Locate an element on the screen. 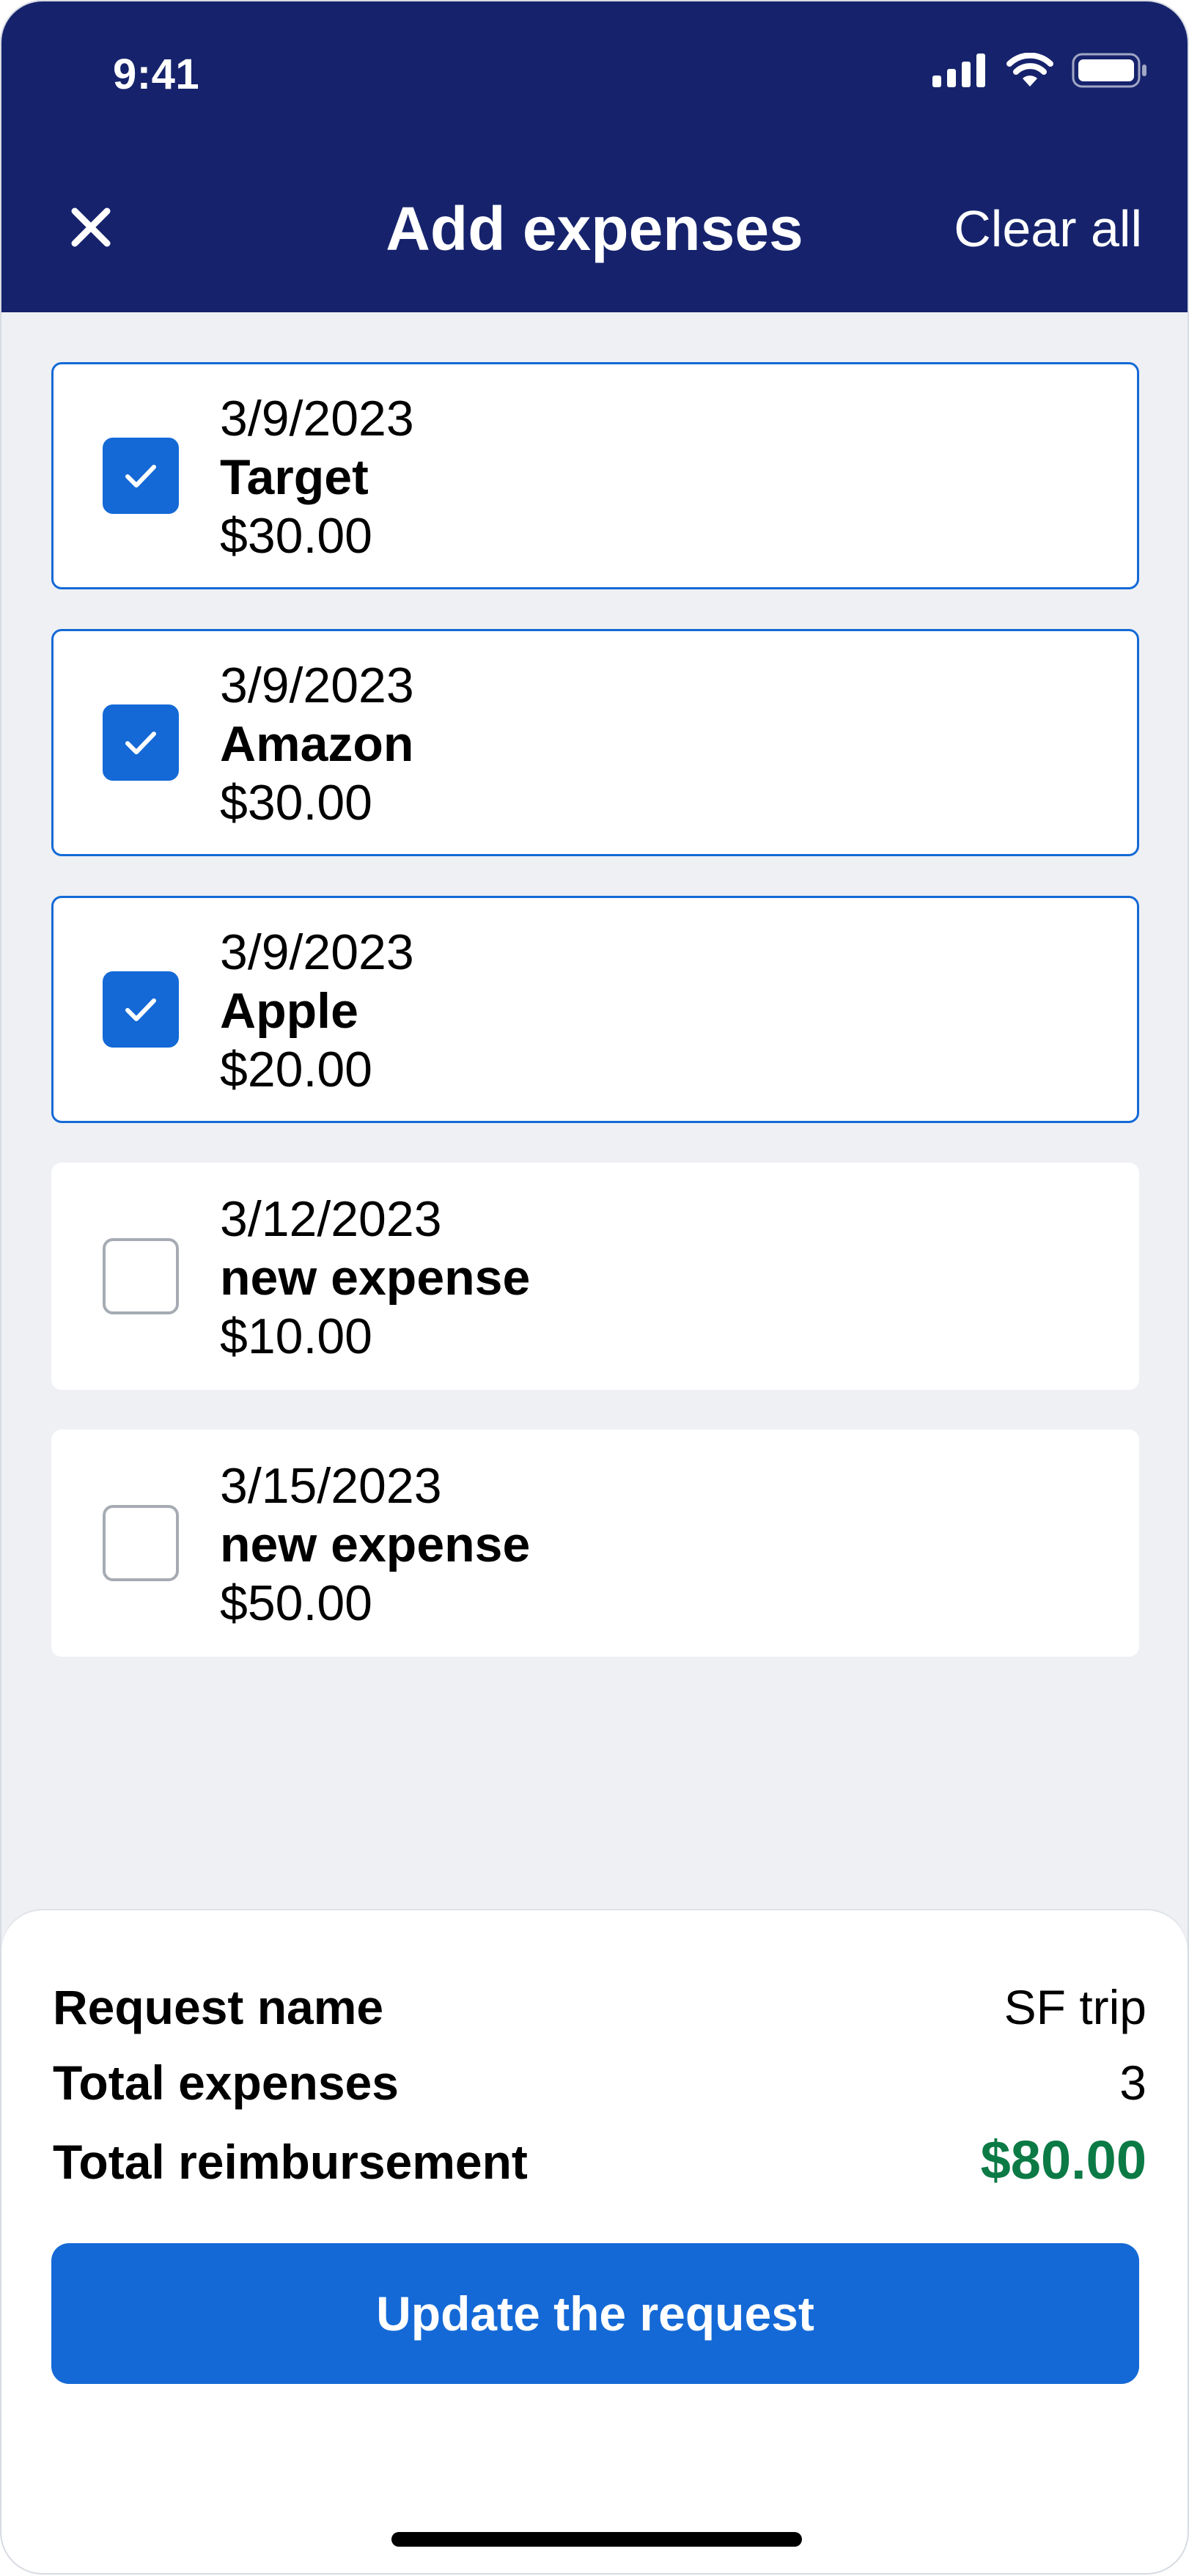 The height and width of the screenshot is (2576, 1189). total-reimbursement-label: Total reimbursement is located at coordinates (290, 2162).